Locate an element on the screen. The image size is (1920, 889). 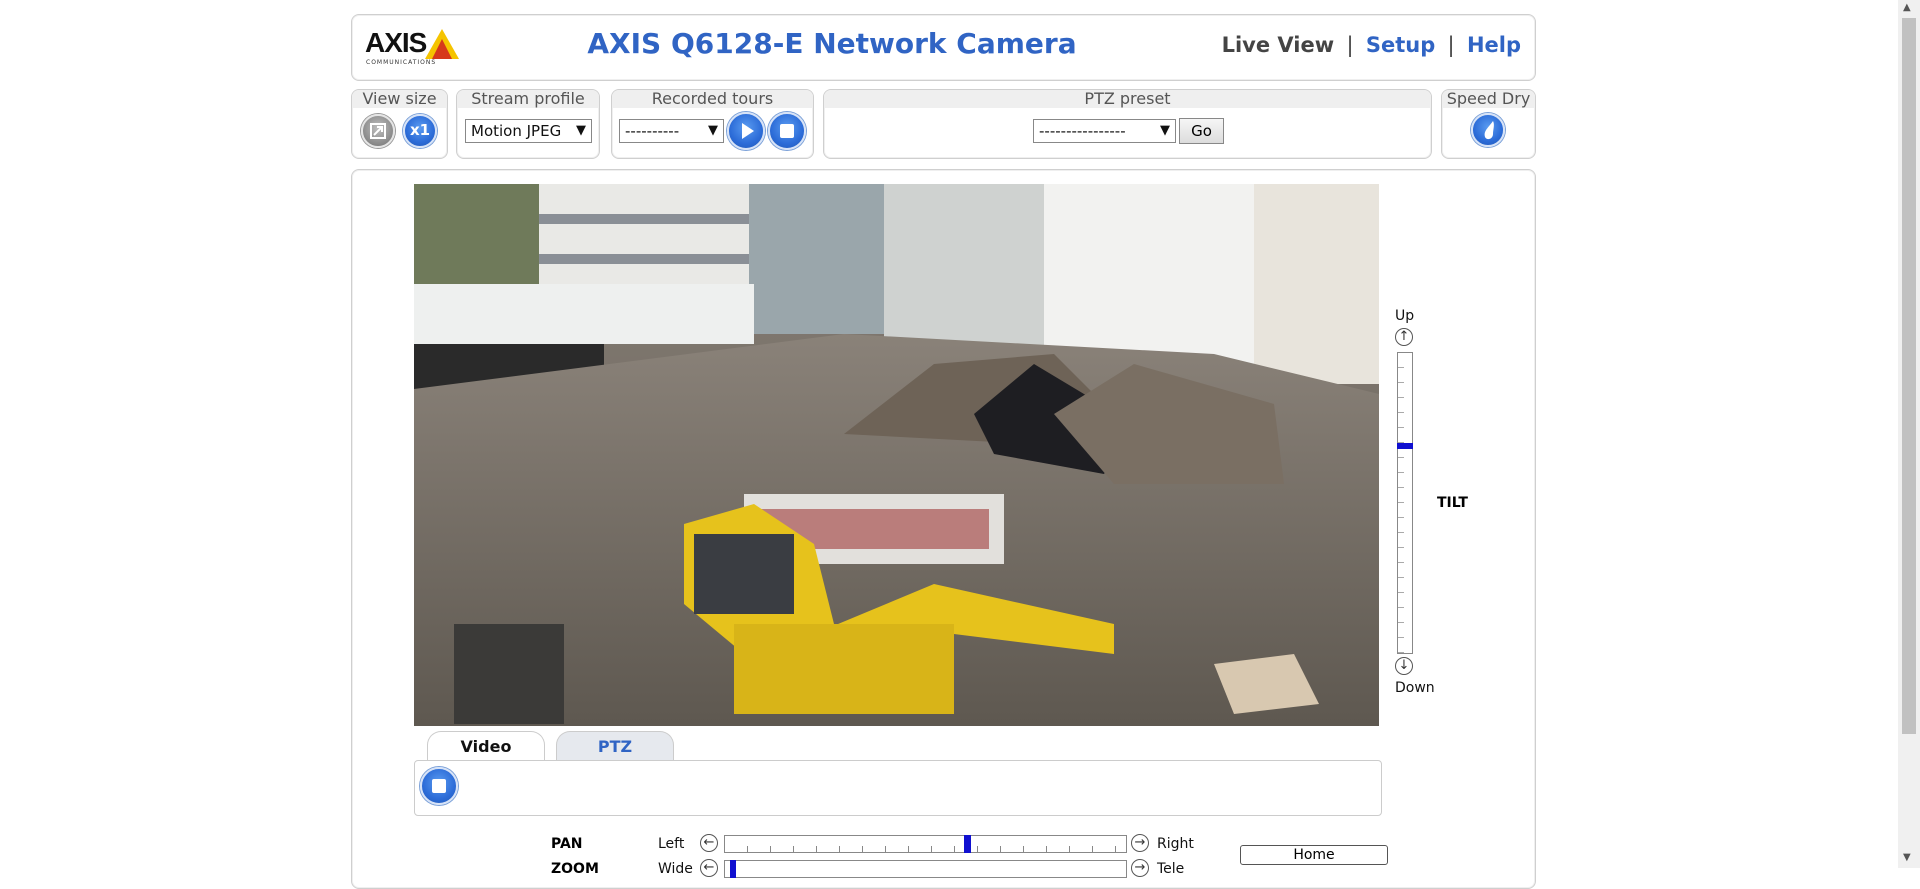
stream-profile-select: Motion JPEG ▼ is located at coordinates (528, 131).